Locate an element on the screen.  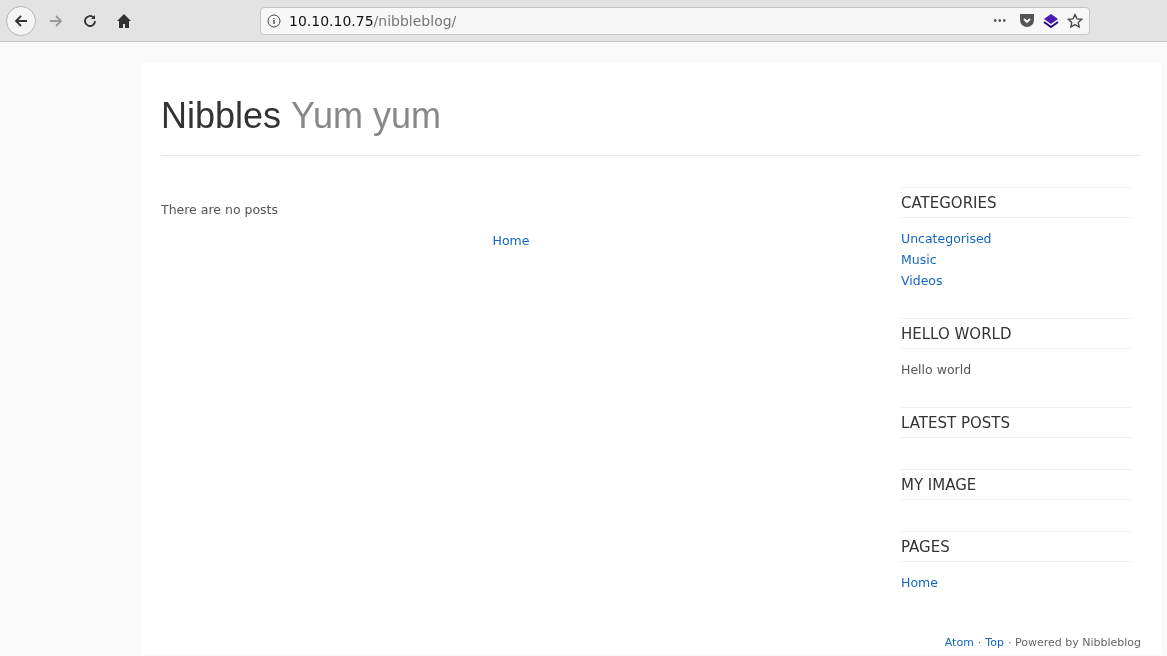
arrow-right-icon is located at coordinates (56, 20).